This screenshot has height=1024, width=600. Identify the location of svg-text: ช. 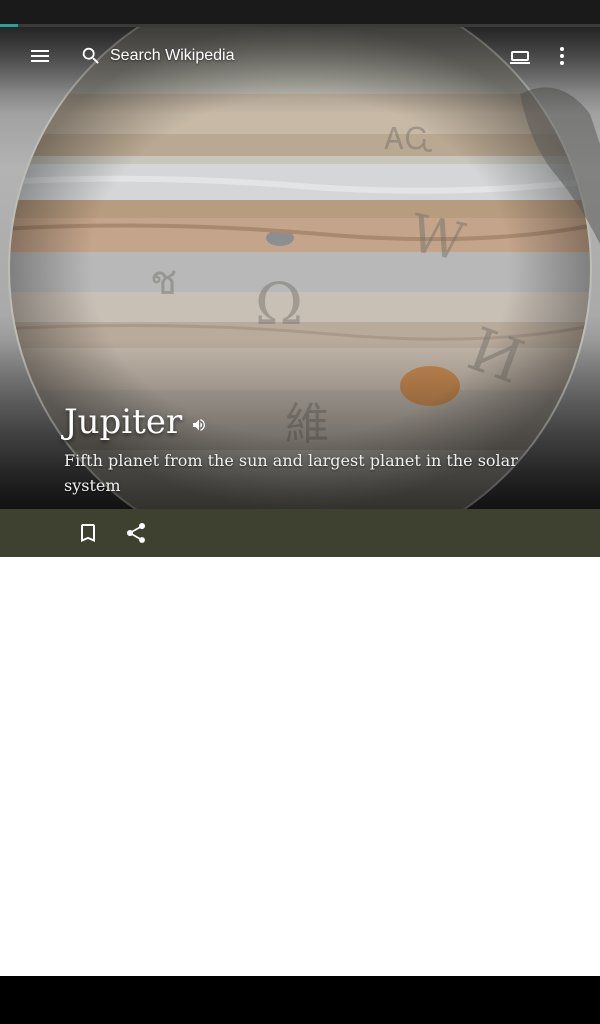
(163, 281).